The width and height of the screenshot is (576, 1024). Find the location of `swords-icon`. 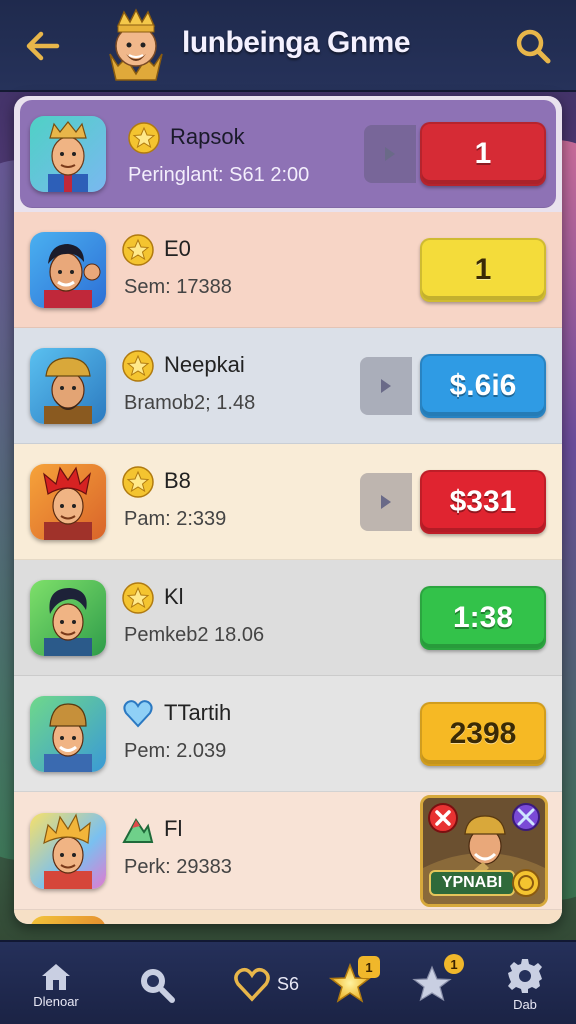

swords-icon is located at coordinates (526, 816).